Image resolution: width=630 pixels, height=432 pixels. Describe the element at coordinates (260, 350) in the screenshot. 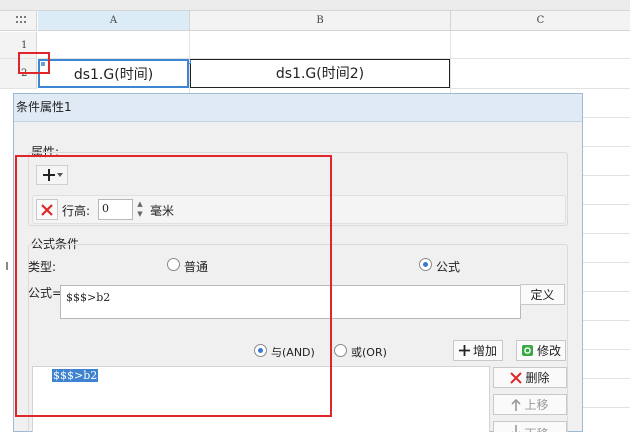

I see `logic-and-radio` at that location.